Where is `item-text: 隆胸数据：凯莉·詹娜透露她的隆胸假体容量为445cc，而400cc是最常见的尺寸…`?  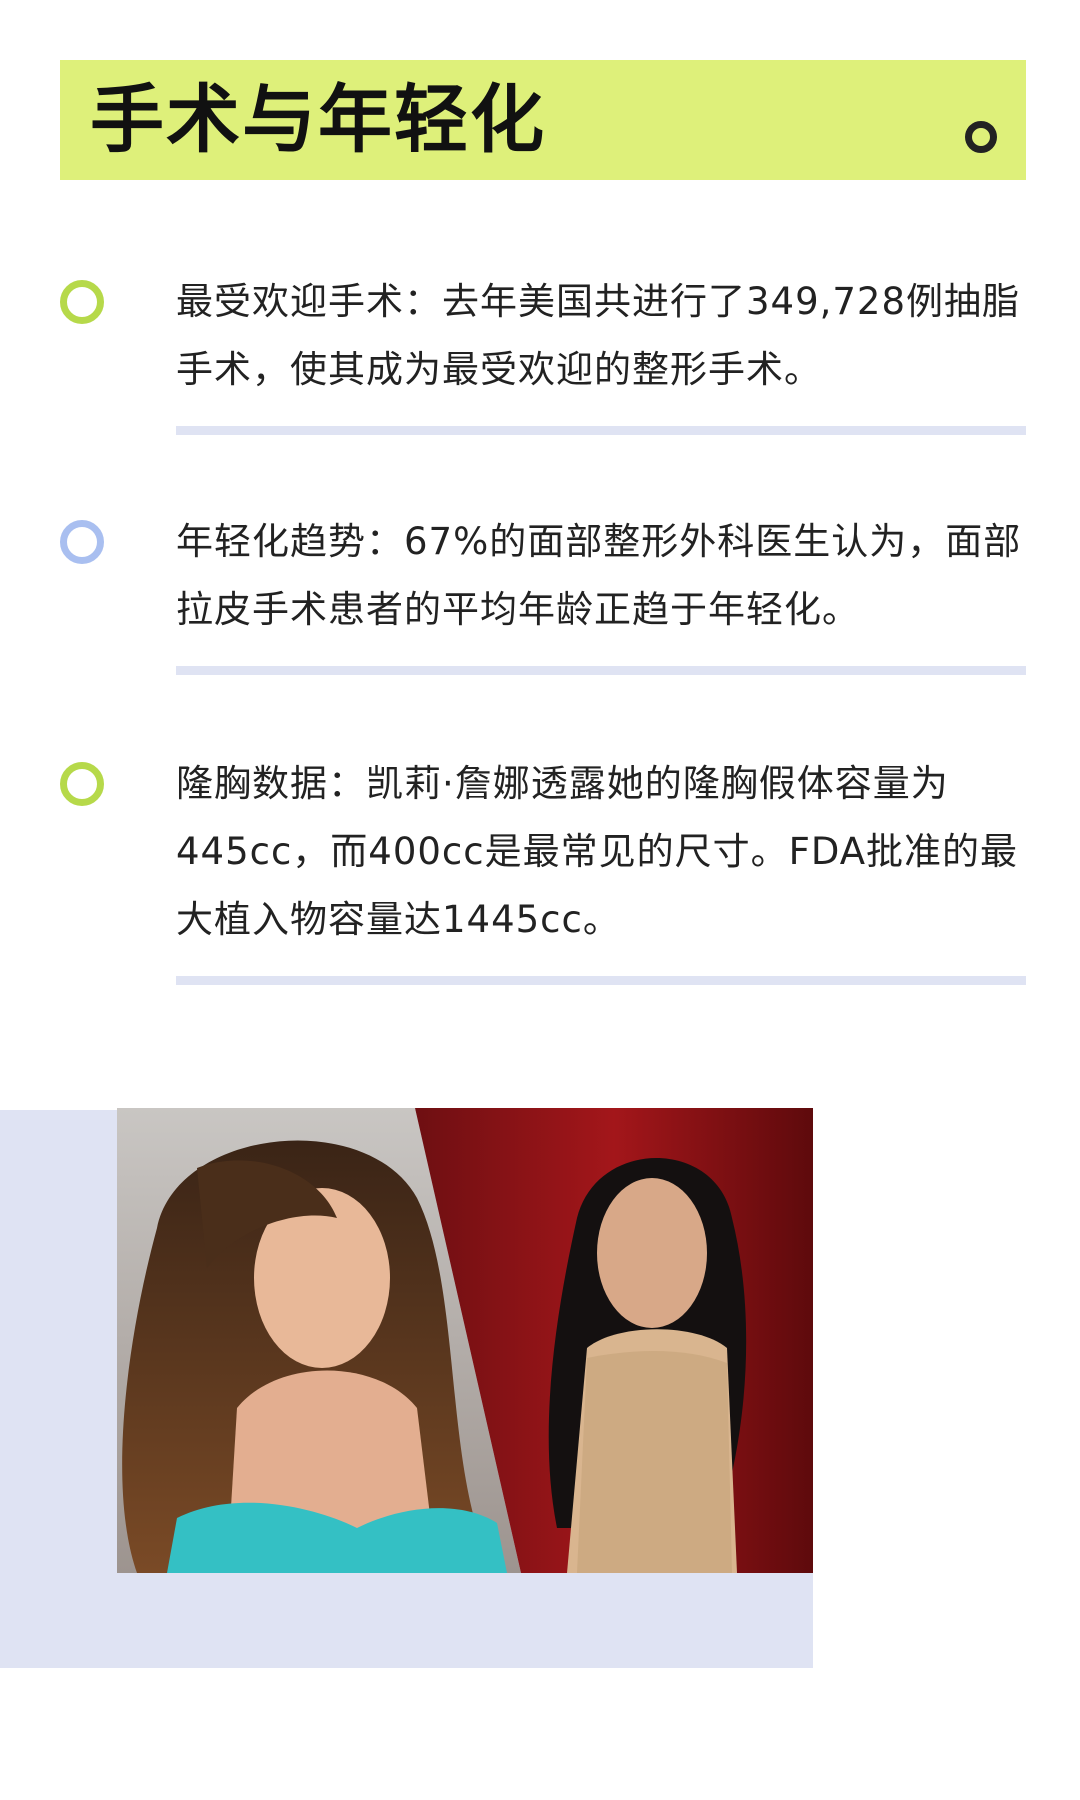
item-text: 隆胸数据：凯莉·詹娜透露她的隆胸假体容量为445cc，而400cc是最常见的尺寸… is located at coordinates (597, 851).